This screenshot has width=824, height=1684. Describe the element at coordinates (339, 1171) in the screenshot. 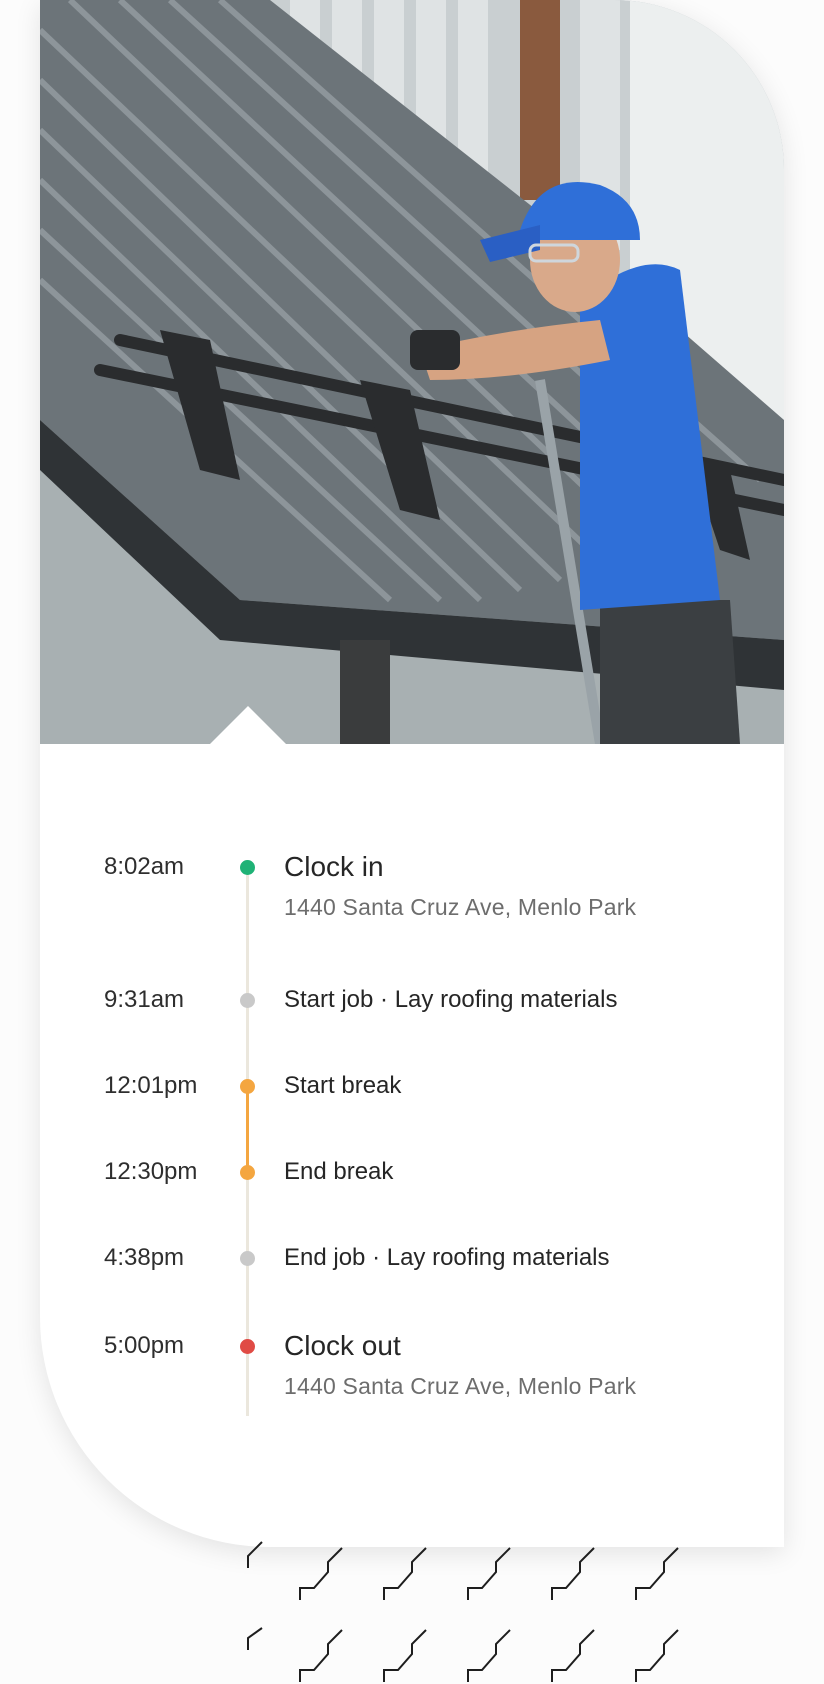

I see `event-title: End break` at that location.